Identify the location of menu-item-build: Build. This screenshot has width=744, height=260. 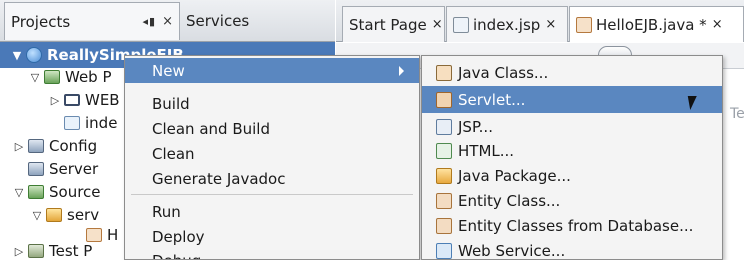
(272, 103).